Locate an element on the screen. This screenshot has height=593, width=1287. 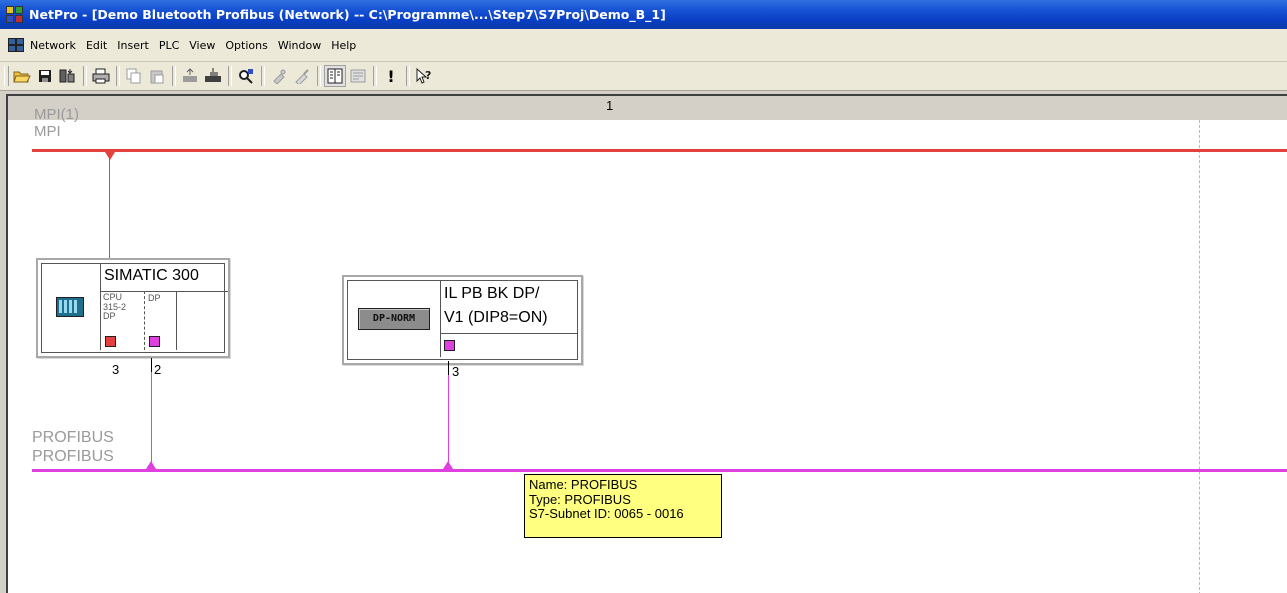
mpi-drop-line is located at coordinates (109, 205).